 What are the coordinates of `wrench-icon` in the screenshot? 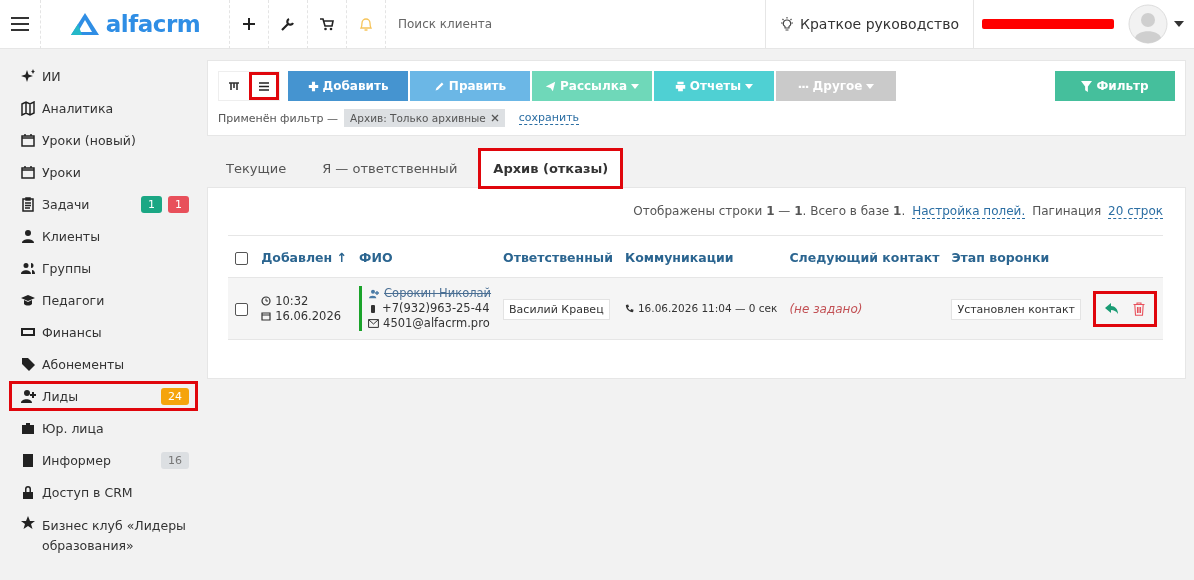 It's located at (288, 24).